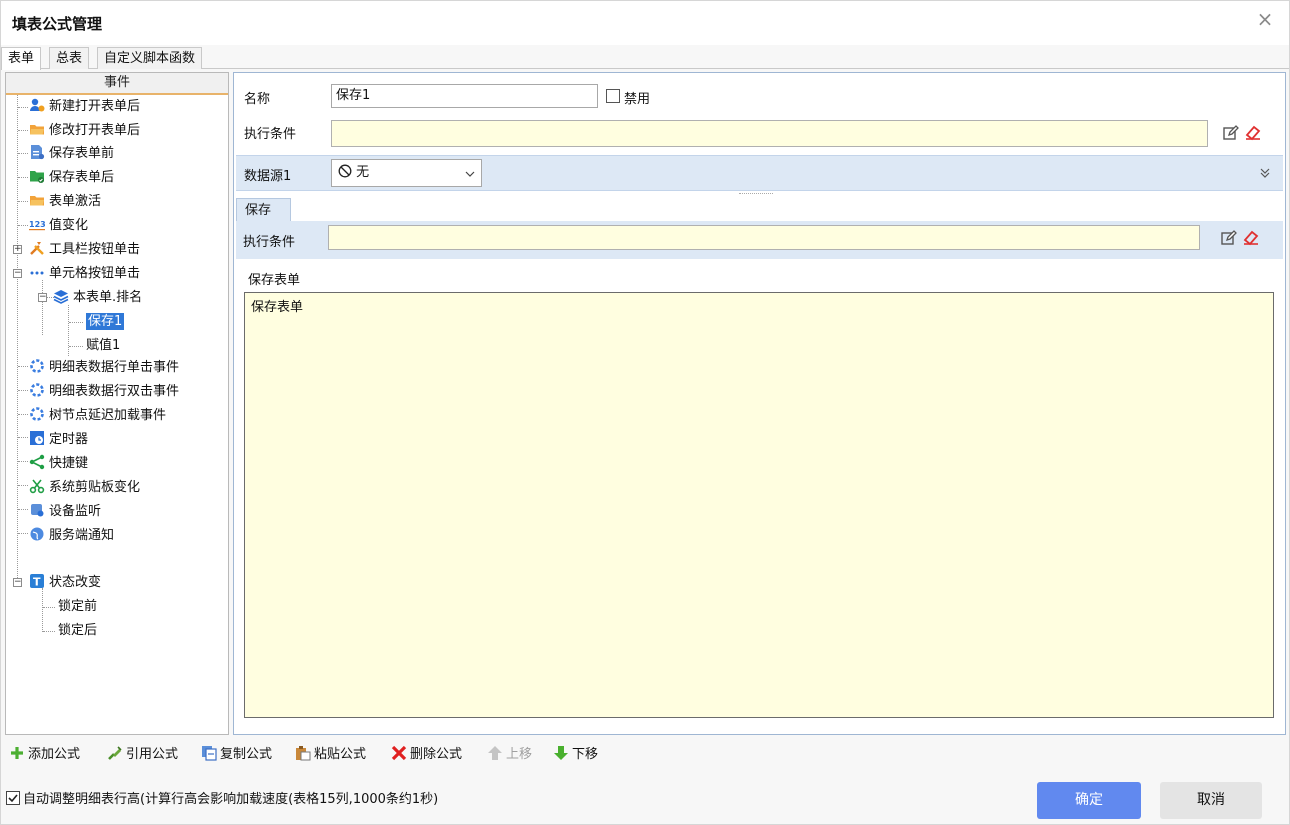  I want to click on disable-label: 禁用, so click(637, 99).